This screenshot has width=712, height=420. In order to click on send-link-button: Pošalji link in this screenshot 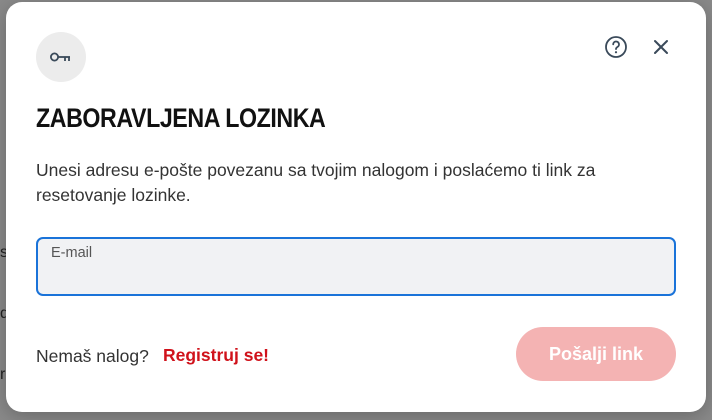, I will do `click(596, 354)`.